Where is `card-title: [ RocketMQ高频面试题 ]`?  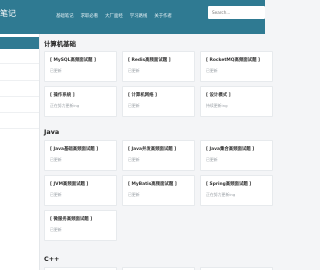
card-title: [ RocketMQ高频面试题 ] is located at coordinates (233, 60).